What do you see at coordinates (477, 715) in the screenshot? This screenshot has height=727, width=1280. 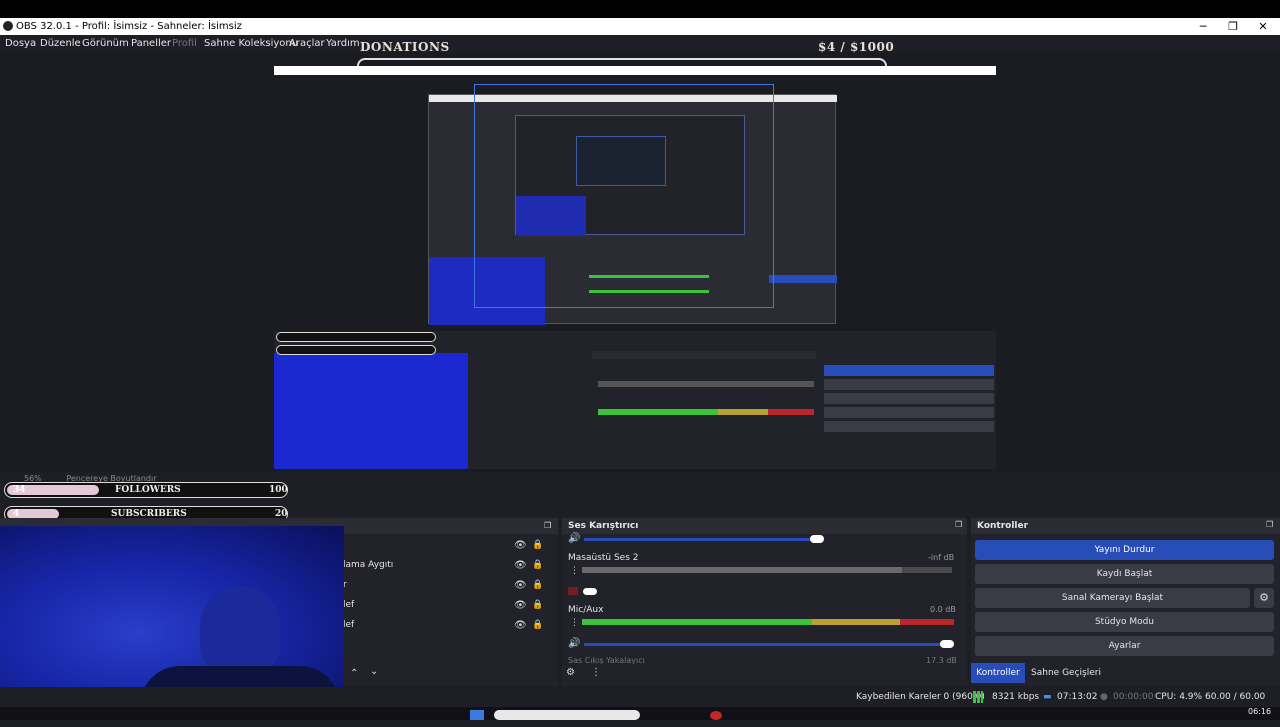 I see `windows-start-icon` at bounding box center [477, 715].